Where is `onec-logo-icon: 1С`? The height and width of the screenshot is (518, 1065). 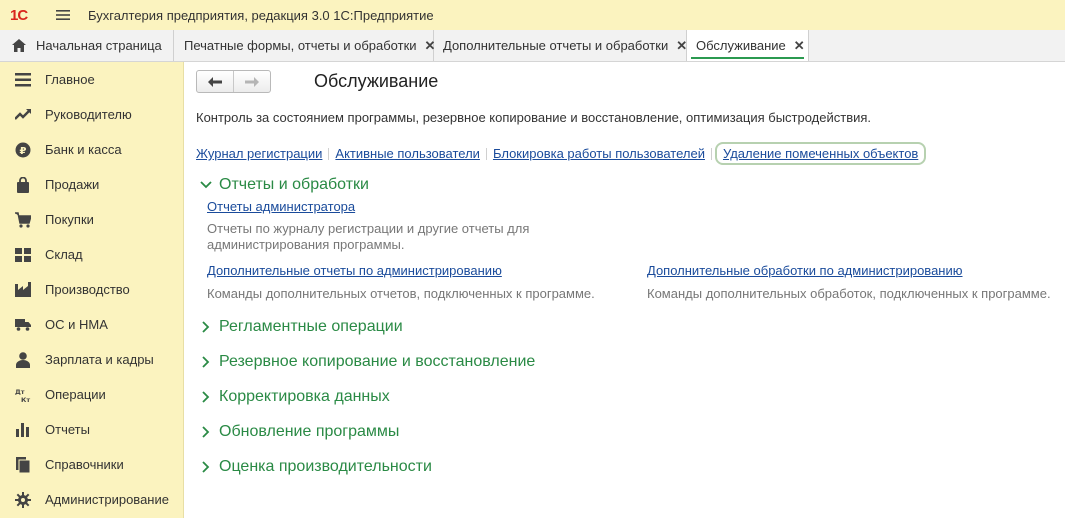
onec-logo-icon: 1С is located at coordinates (19, 15).